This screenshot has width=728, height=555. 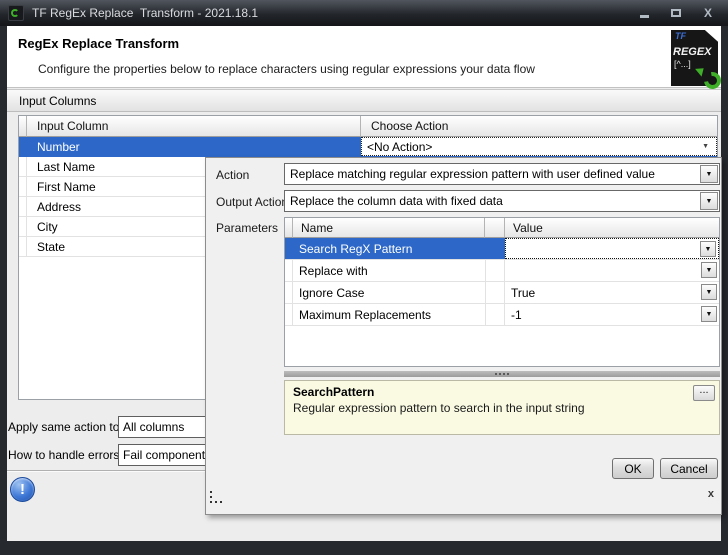 I want to click on parameter-name: Replace with, so click(x=333, y=270).